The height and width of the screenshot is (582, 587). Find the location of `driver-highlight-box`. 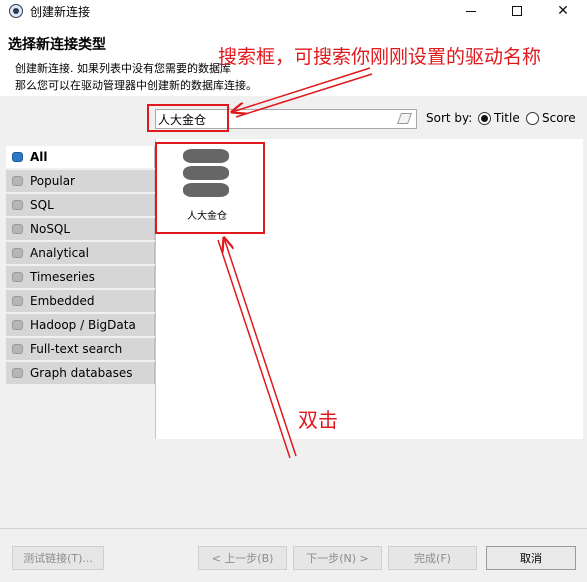

driver-highlight-box is located at coordinates (210, 188).